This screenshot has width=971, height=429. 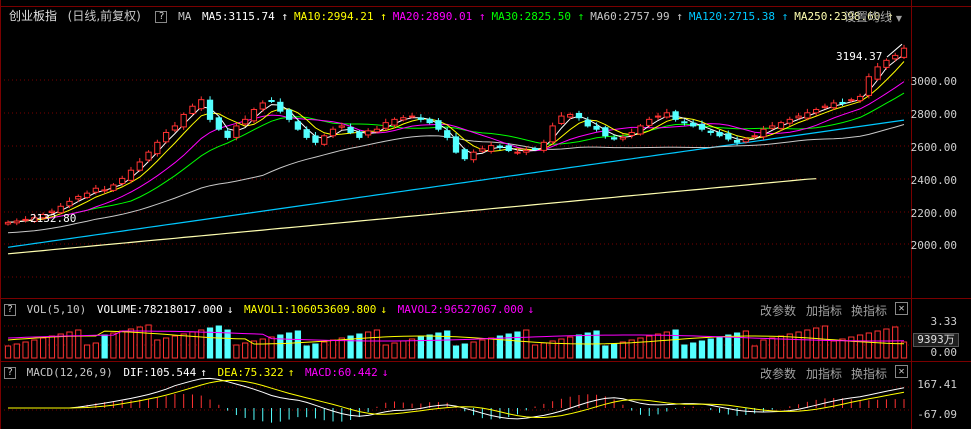 I want to click on settings-ma-label: 设置均线, so click(x=868, y=17).